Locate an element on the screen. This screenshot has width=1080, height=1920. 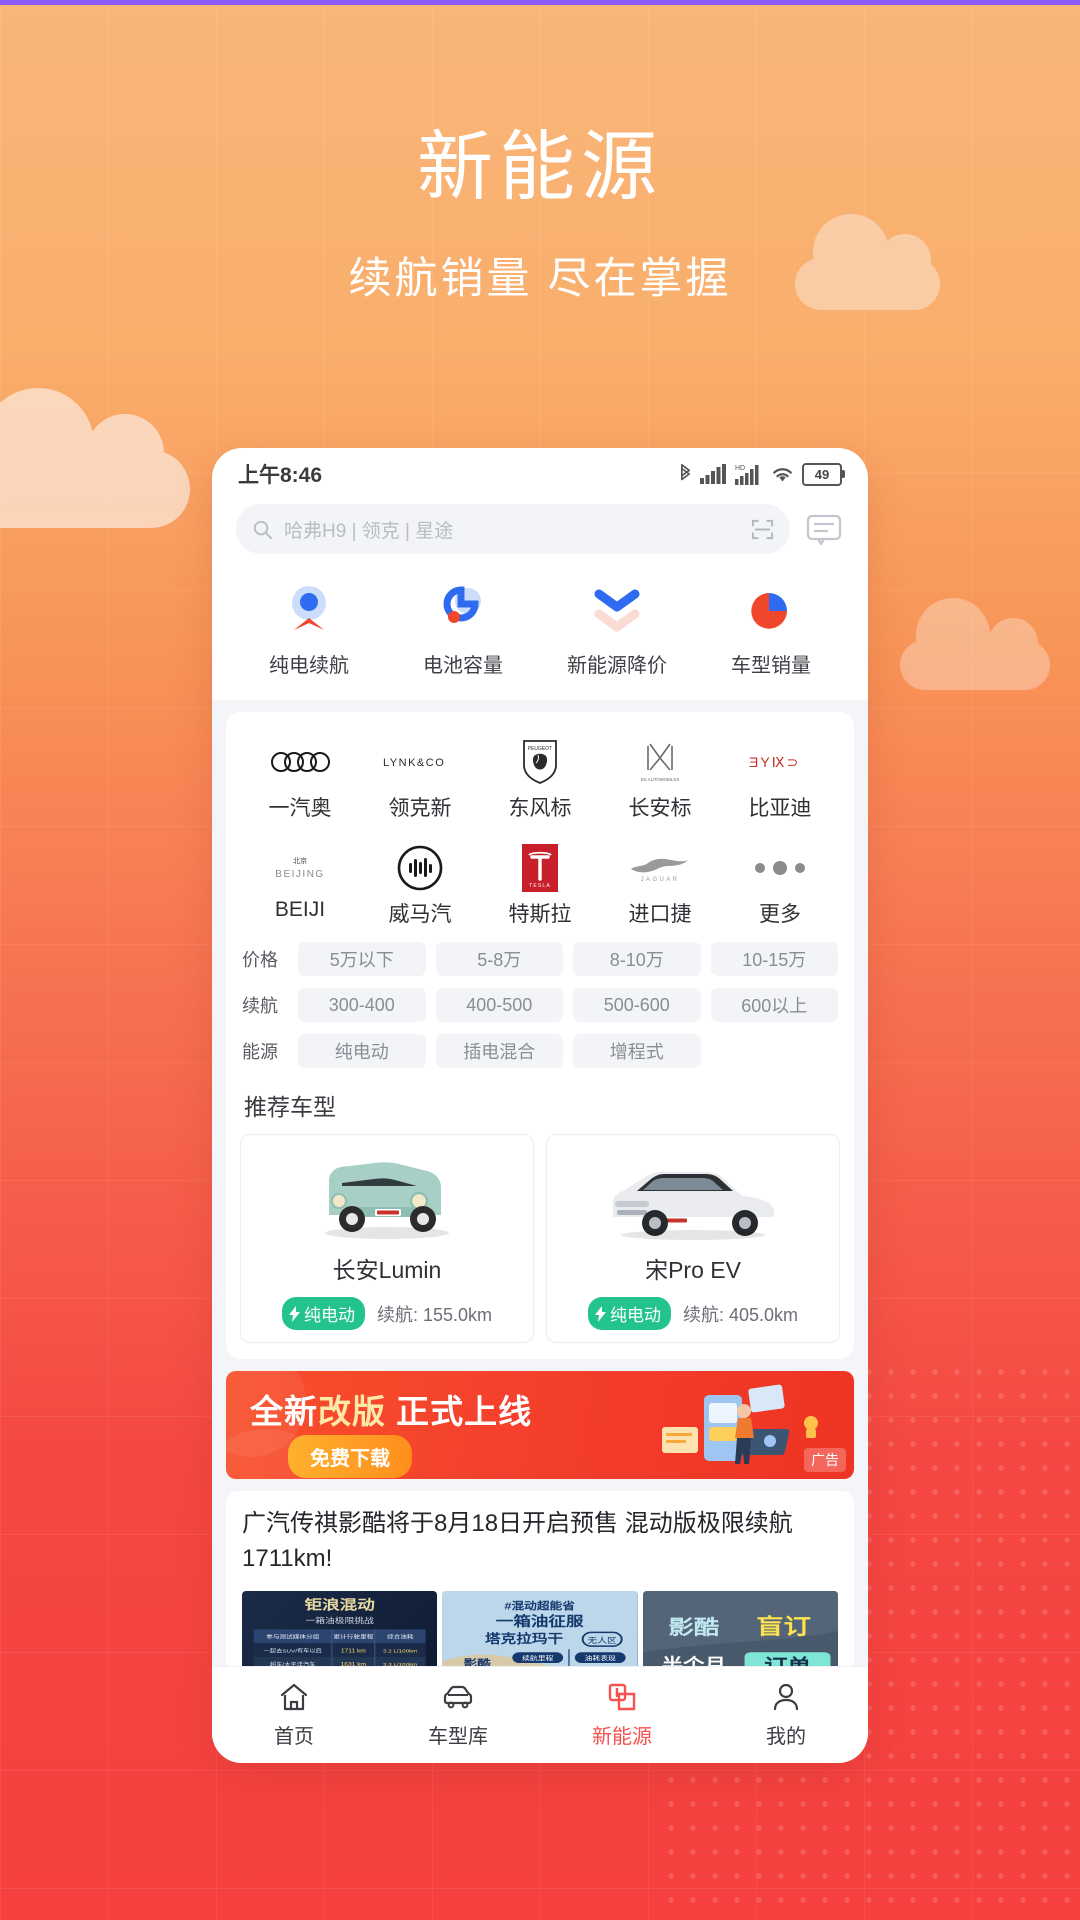
quick-entry-price-drop: 新能源降价 is located at coordinates (617, 630).